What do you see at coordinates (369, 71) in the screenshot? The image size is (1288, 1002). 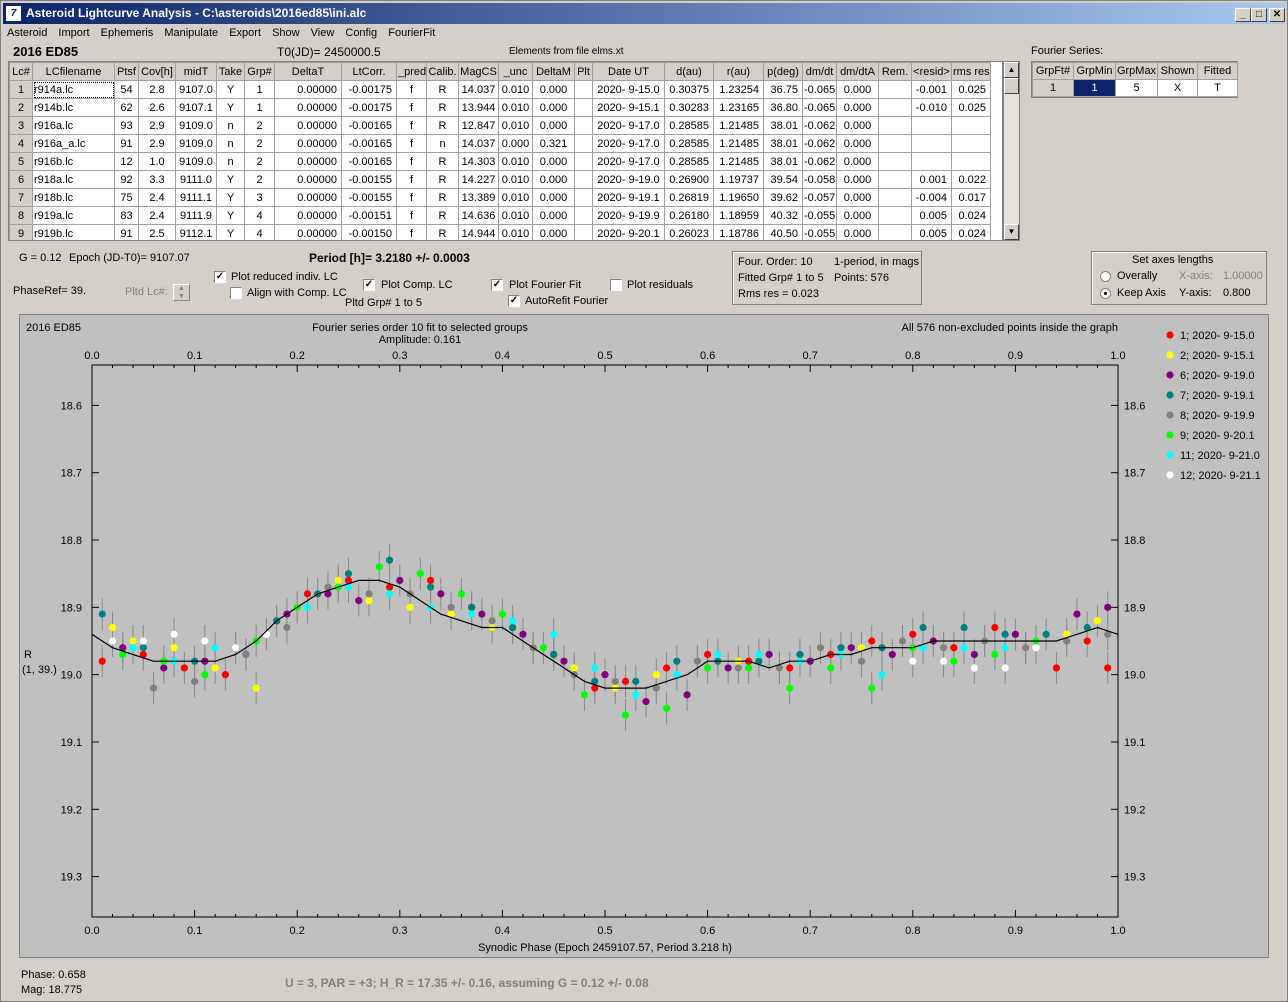 I see `col-header: LtCorr.` at bounding box center [369, 71].